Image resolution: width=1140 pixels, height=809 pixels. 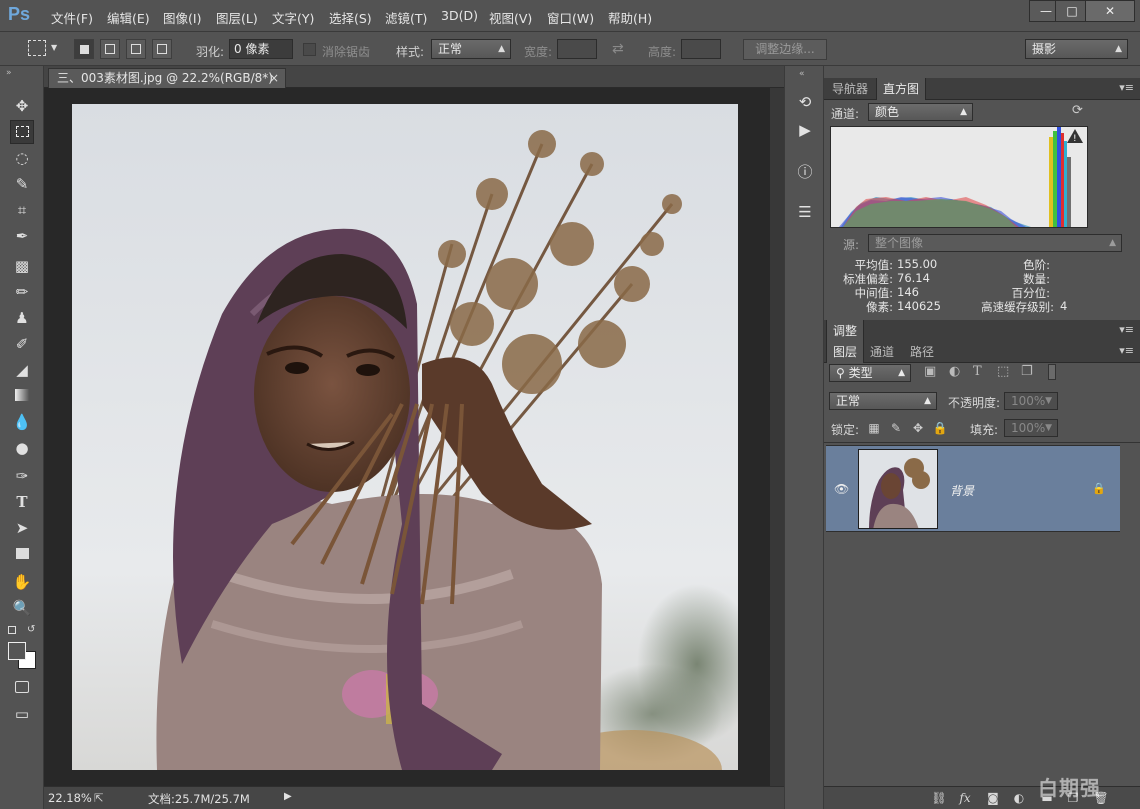 What do you see at coordinates (1126, 87) in the screenshot?
I see `histogram-panel-menu-icon: ▾≡` at bounding box center [1126, 87].